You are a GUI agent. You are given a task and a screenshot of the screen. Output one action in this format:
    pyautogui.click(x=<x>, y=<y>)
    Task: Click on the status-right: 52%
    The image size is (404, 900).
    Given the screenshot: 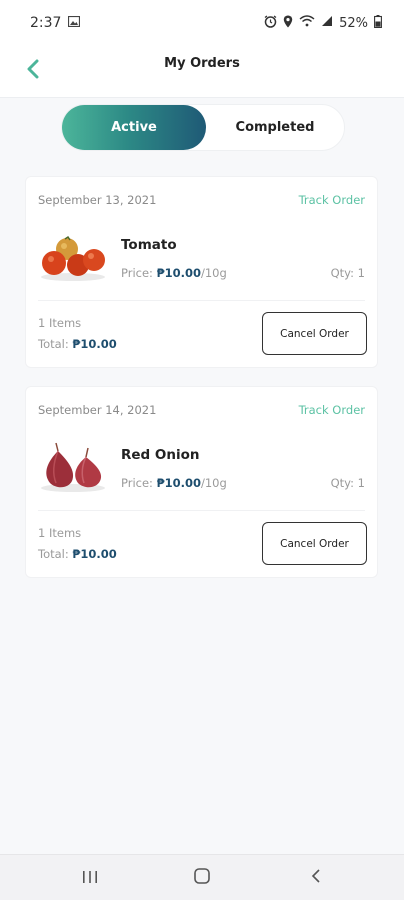 What is the action you would take?
    pyautogui.click(x=323, y=23)
    